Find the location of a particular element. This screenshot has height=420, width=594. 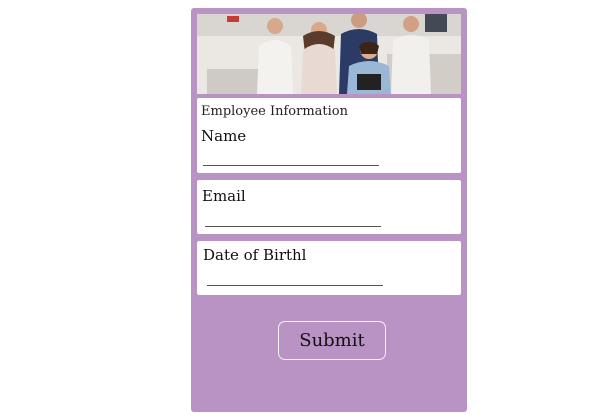

submit-button: Submit is located at coordinates (332, 340).